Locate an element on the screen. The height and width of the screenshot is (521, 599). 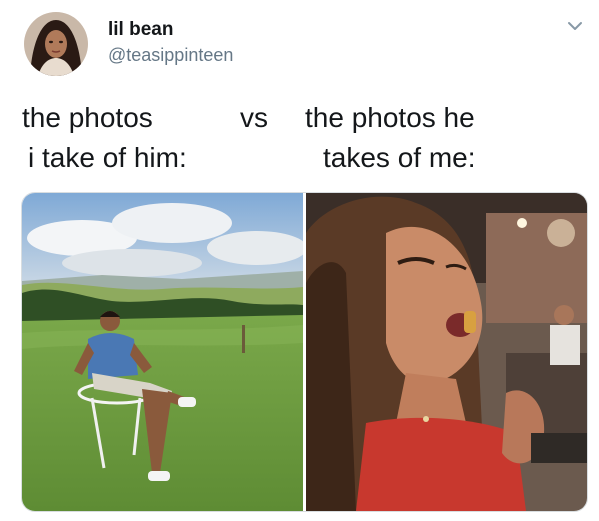
caption-left-line2: i take of him: is located at coordinates (107, 157).